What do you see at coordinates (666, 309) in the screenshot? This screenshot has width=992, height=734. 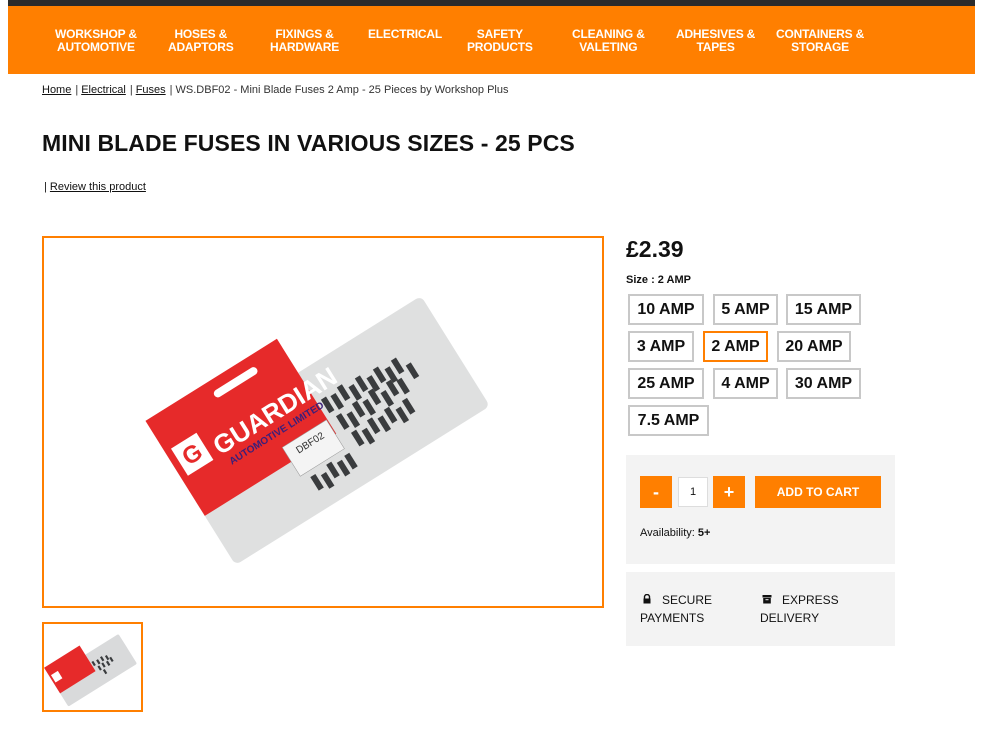 I see `size-option-10-amp: 10 AMP` at bounding box center [666, 309].